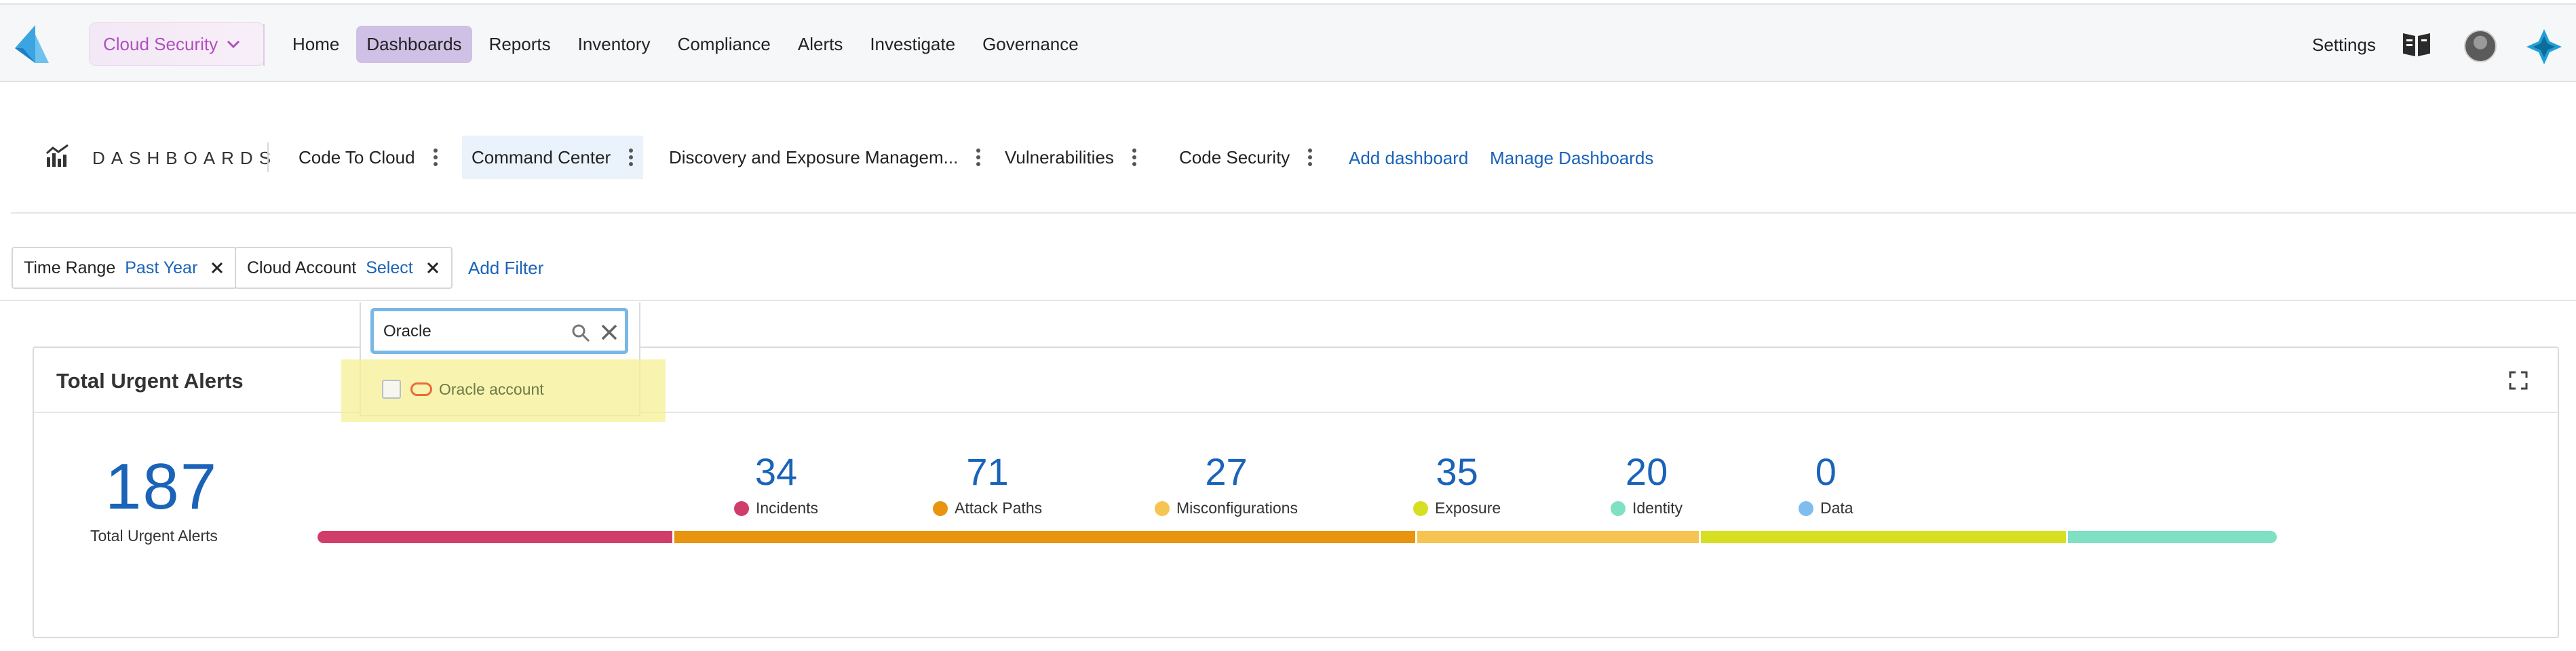  Describe the element at coordinates (2480, 46) in the screenshot. I see `user-avatar` at that location.